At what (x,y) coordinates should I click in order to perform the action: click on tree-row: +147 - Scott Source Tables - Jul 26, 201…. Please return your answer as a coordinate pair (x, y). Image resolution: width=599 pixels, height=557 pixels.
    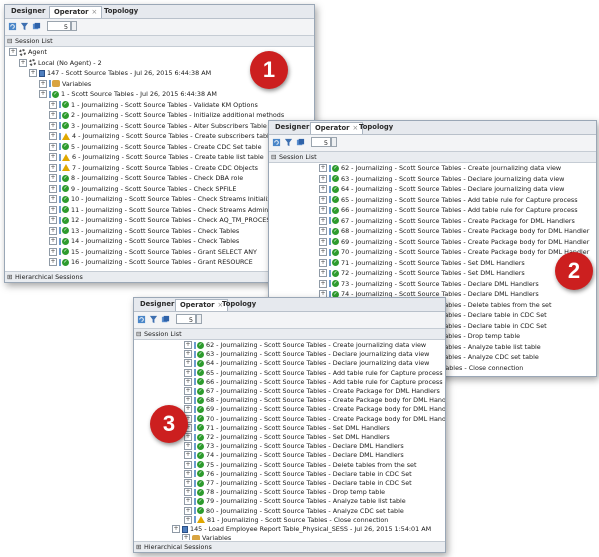
    Looking at the image, I should click on (120, 73).